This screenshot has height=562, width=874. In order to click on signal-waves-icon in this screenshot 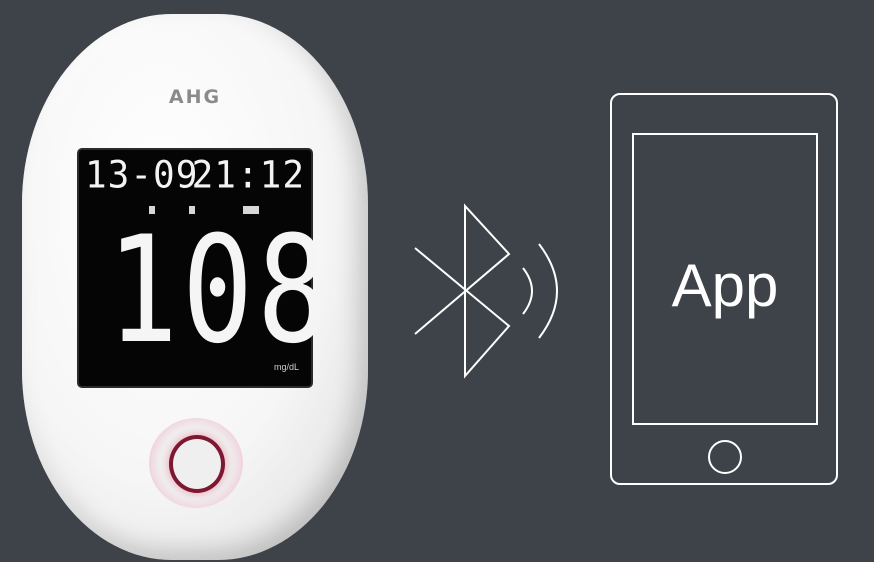, I will do `click(540, 291)`.